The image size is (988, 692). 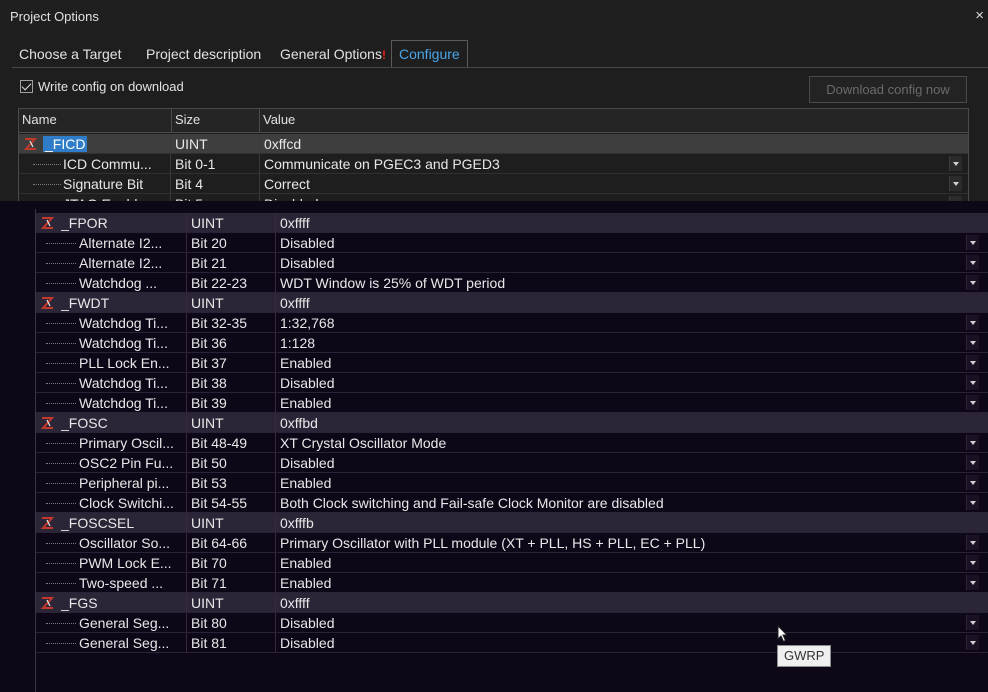 I want to click on grid-header: Name Size Value, so click(x=493, y=121).